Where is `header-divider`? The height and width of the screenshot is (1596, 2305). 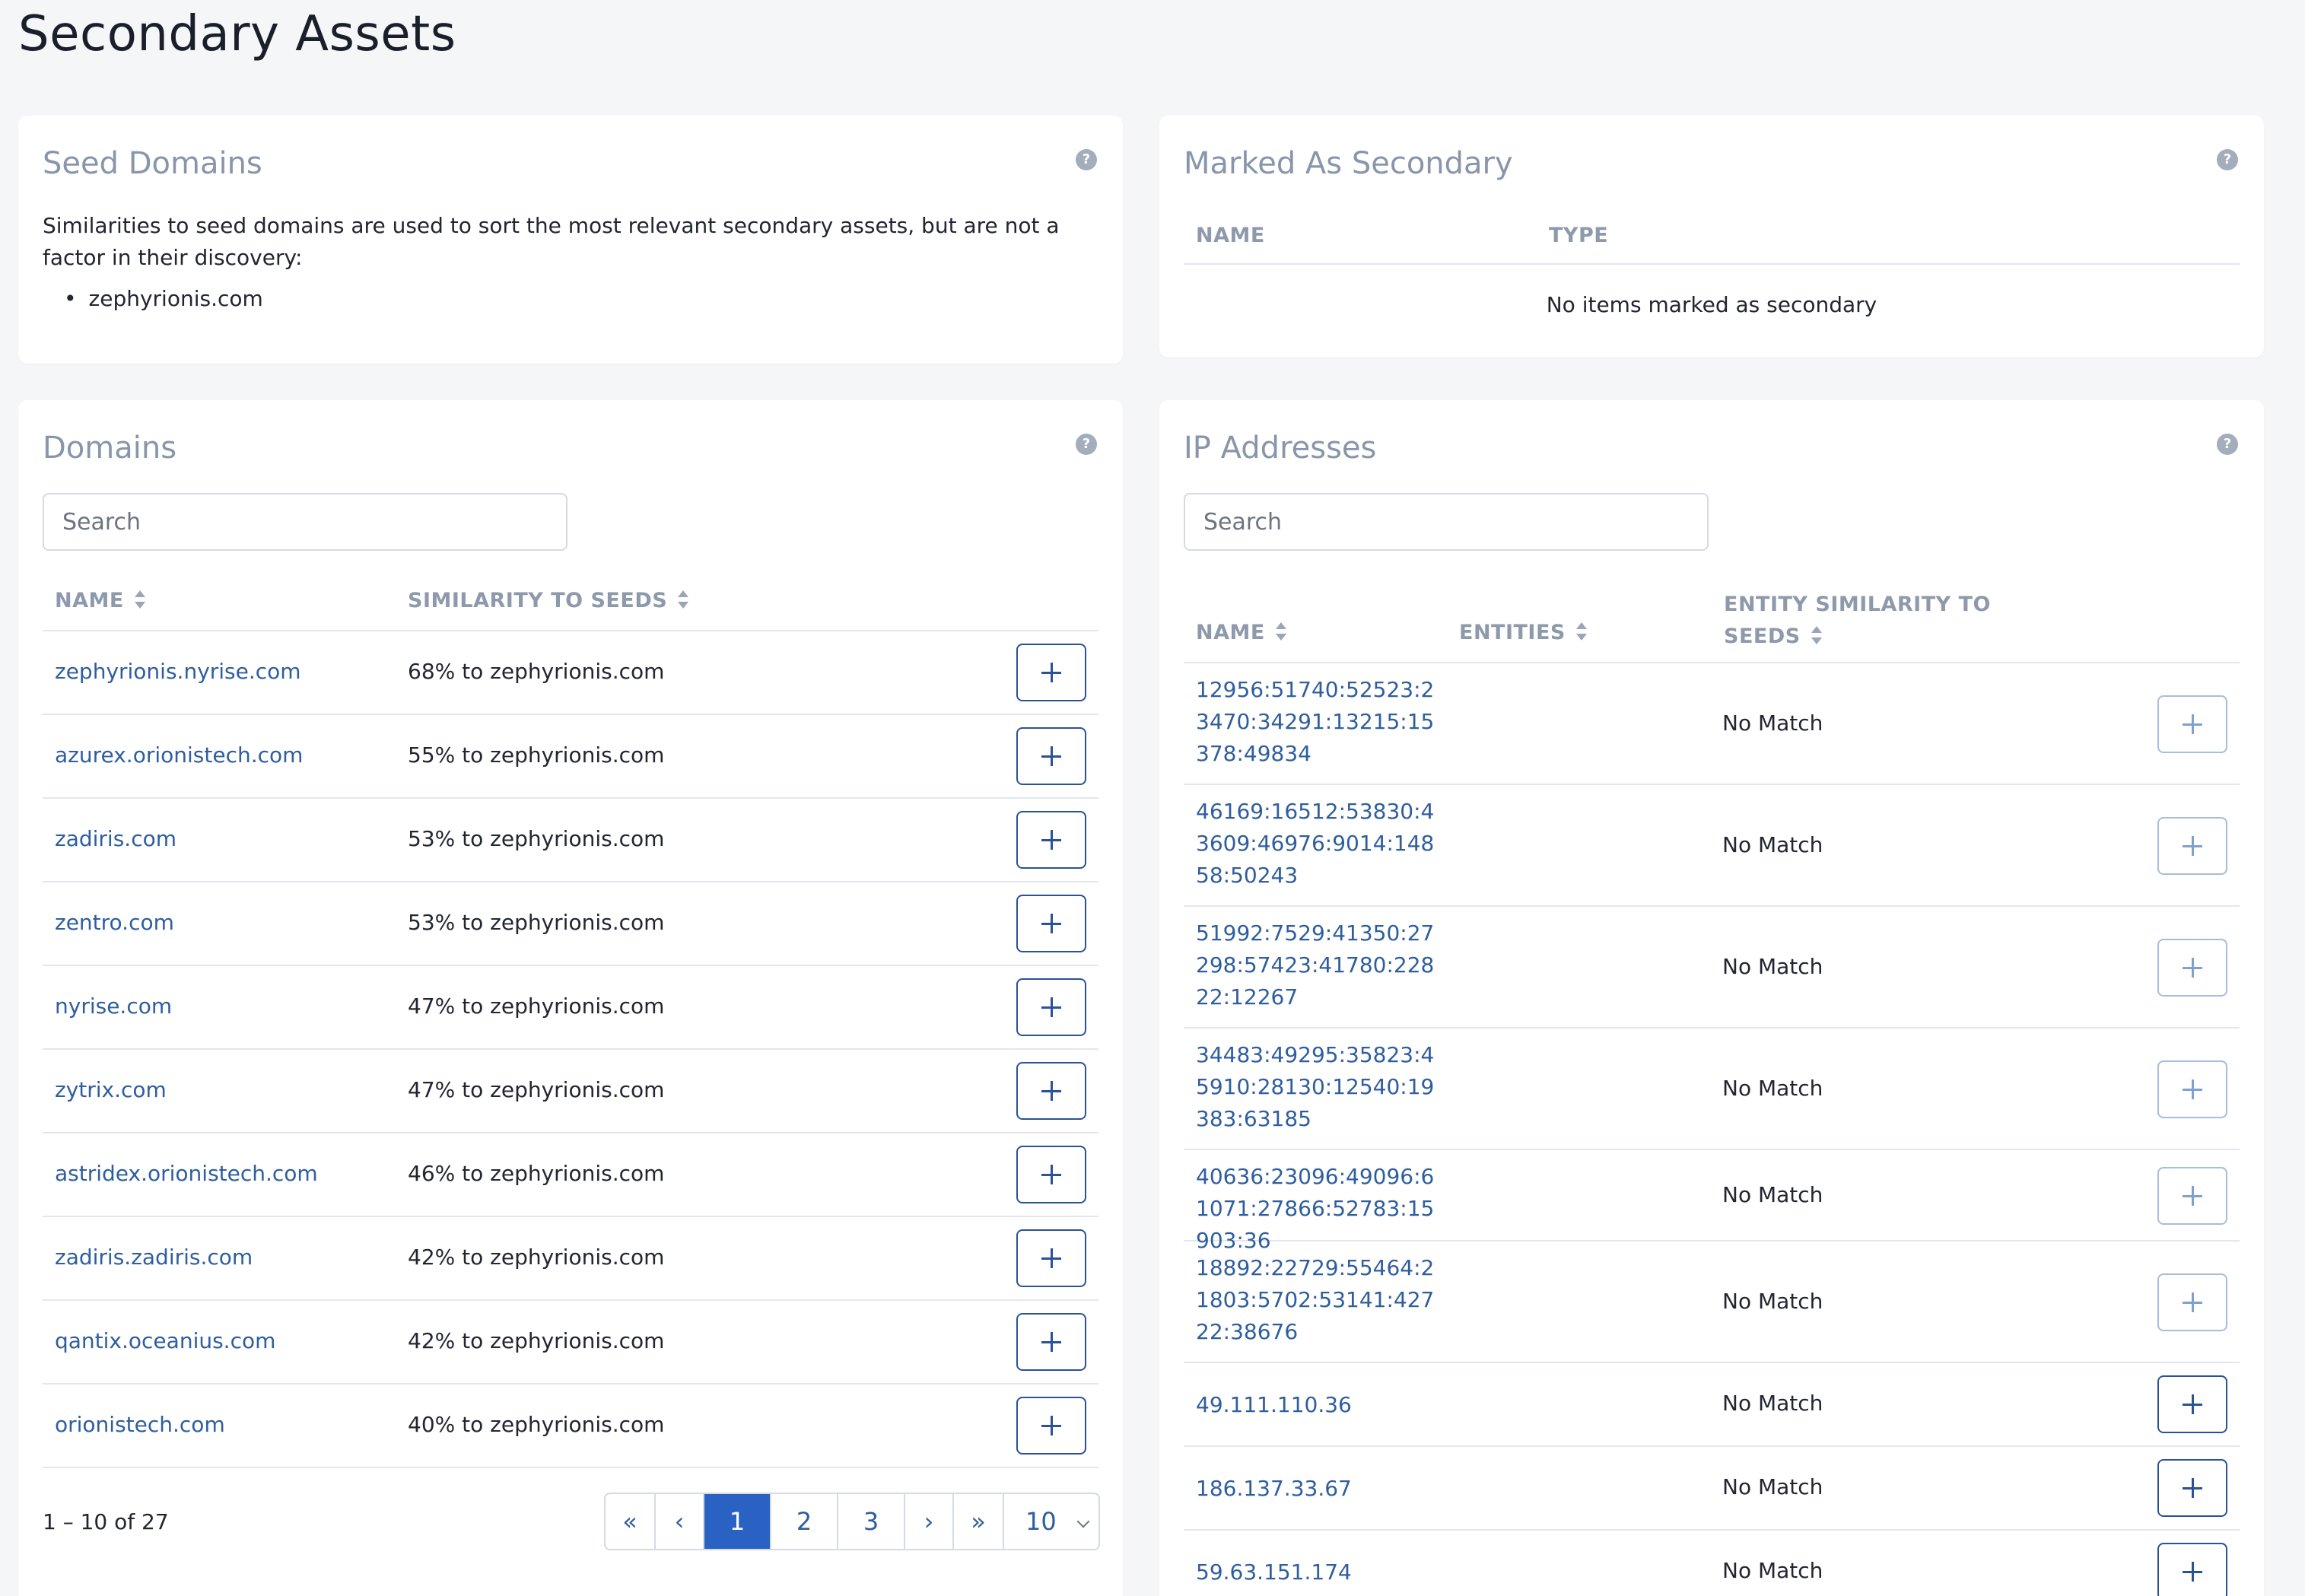
header-divider is located at coordinates (1712, 264).